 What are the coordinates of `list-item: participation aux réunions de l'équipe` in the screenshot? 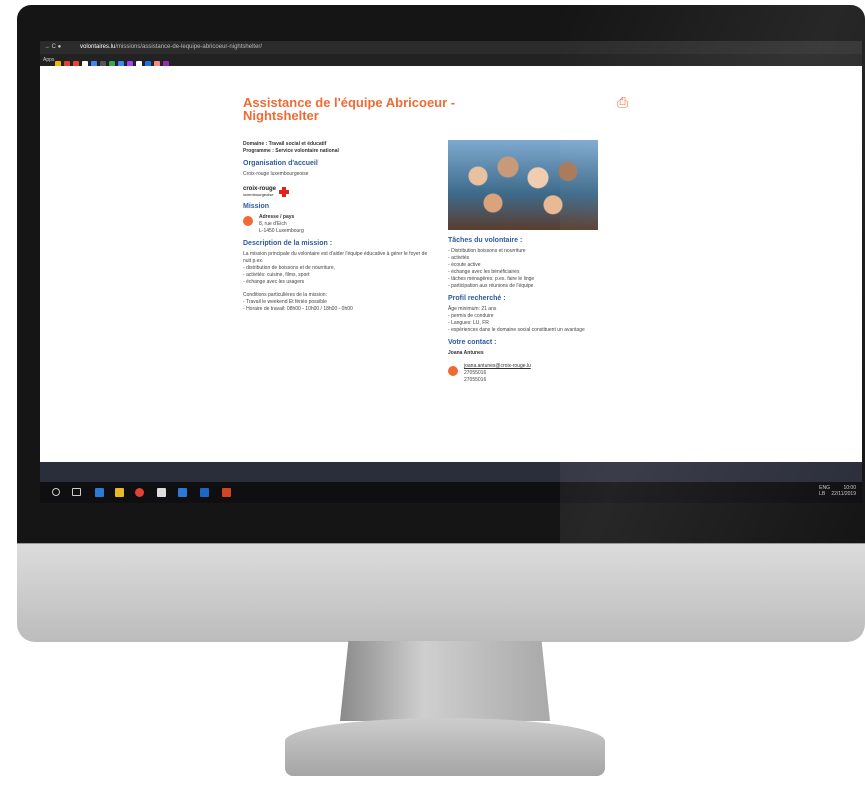 It's located at (533, 286).